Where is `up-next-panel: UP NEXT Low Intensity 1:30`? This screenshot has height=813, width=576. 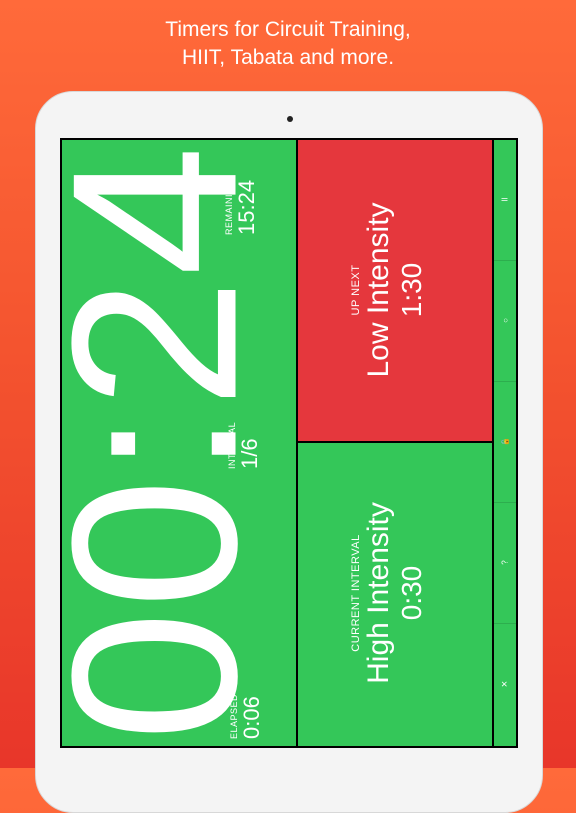
up-next-panel: UP NEXT Low Intensity 1:30 is located at coordinates (395, 290).